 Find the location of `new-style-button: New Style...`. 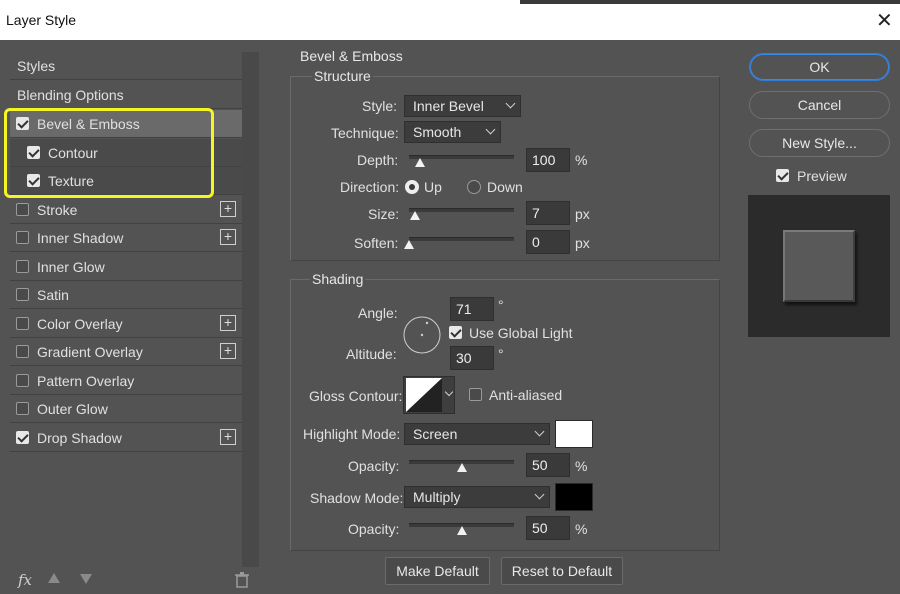

new-style-button: New Style... is located at coordinates (819, 143).